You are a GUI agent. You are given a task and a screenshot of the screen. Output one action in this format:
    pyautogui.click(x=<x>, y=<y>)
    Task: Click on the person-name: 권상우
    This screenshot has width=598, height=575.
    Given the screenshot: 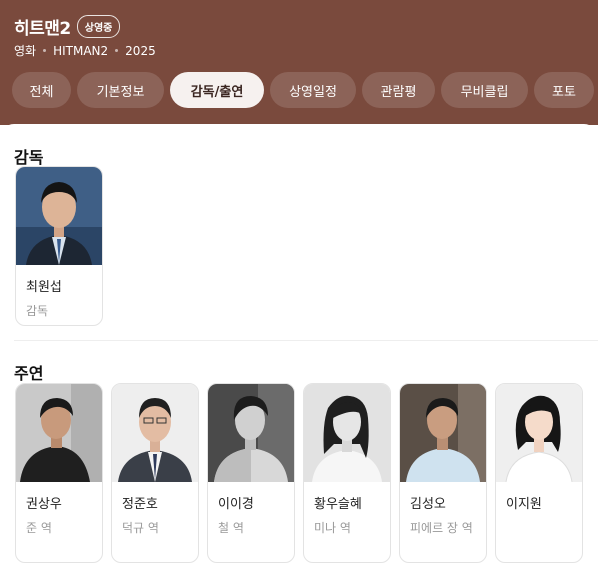 What is the action you would take?
    pyautogui.click(x=44, y=504)
    